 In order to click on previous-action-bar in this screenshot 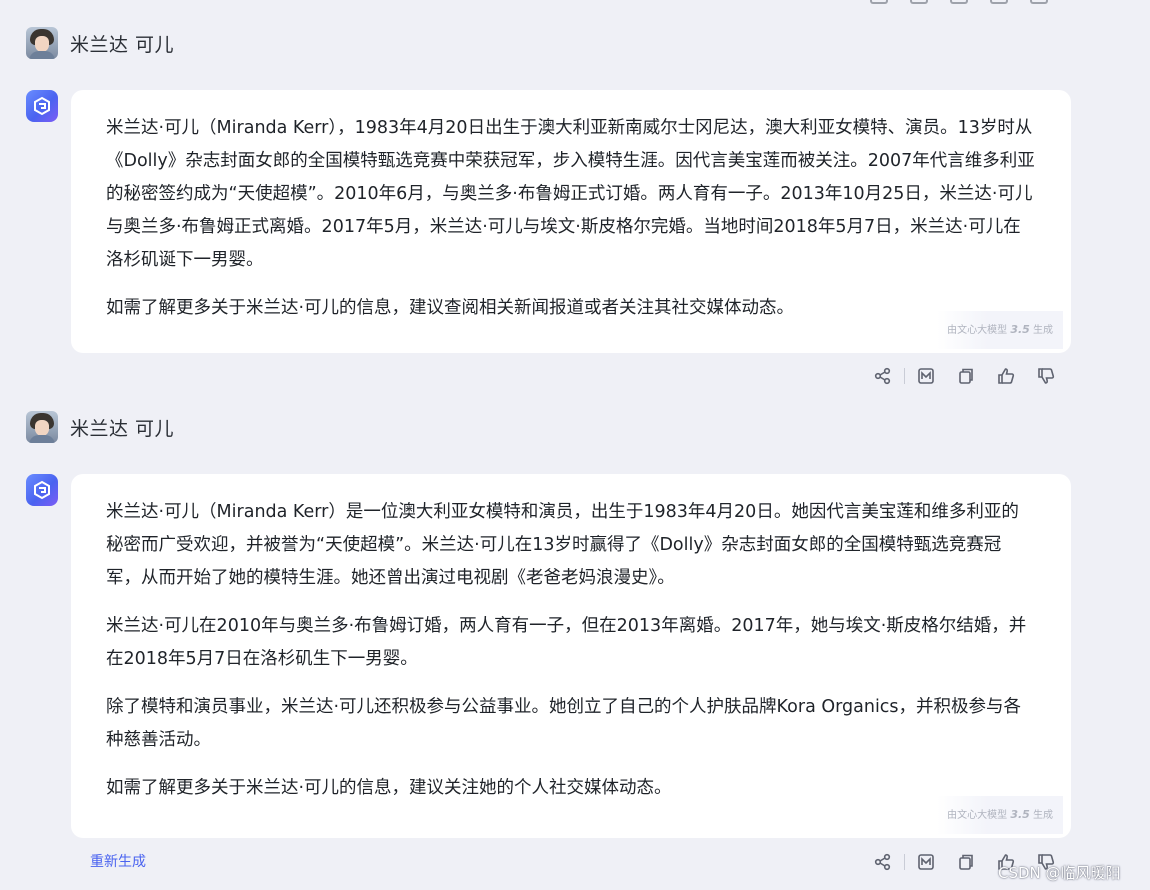, I will do `click(965, 2)`.